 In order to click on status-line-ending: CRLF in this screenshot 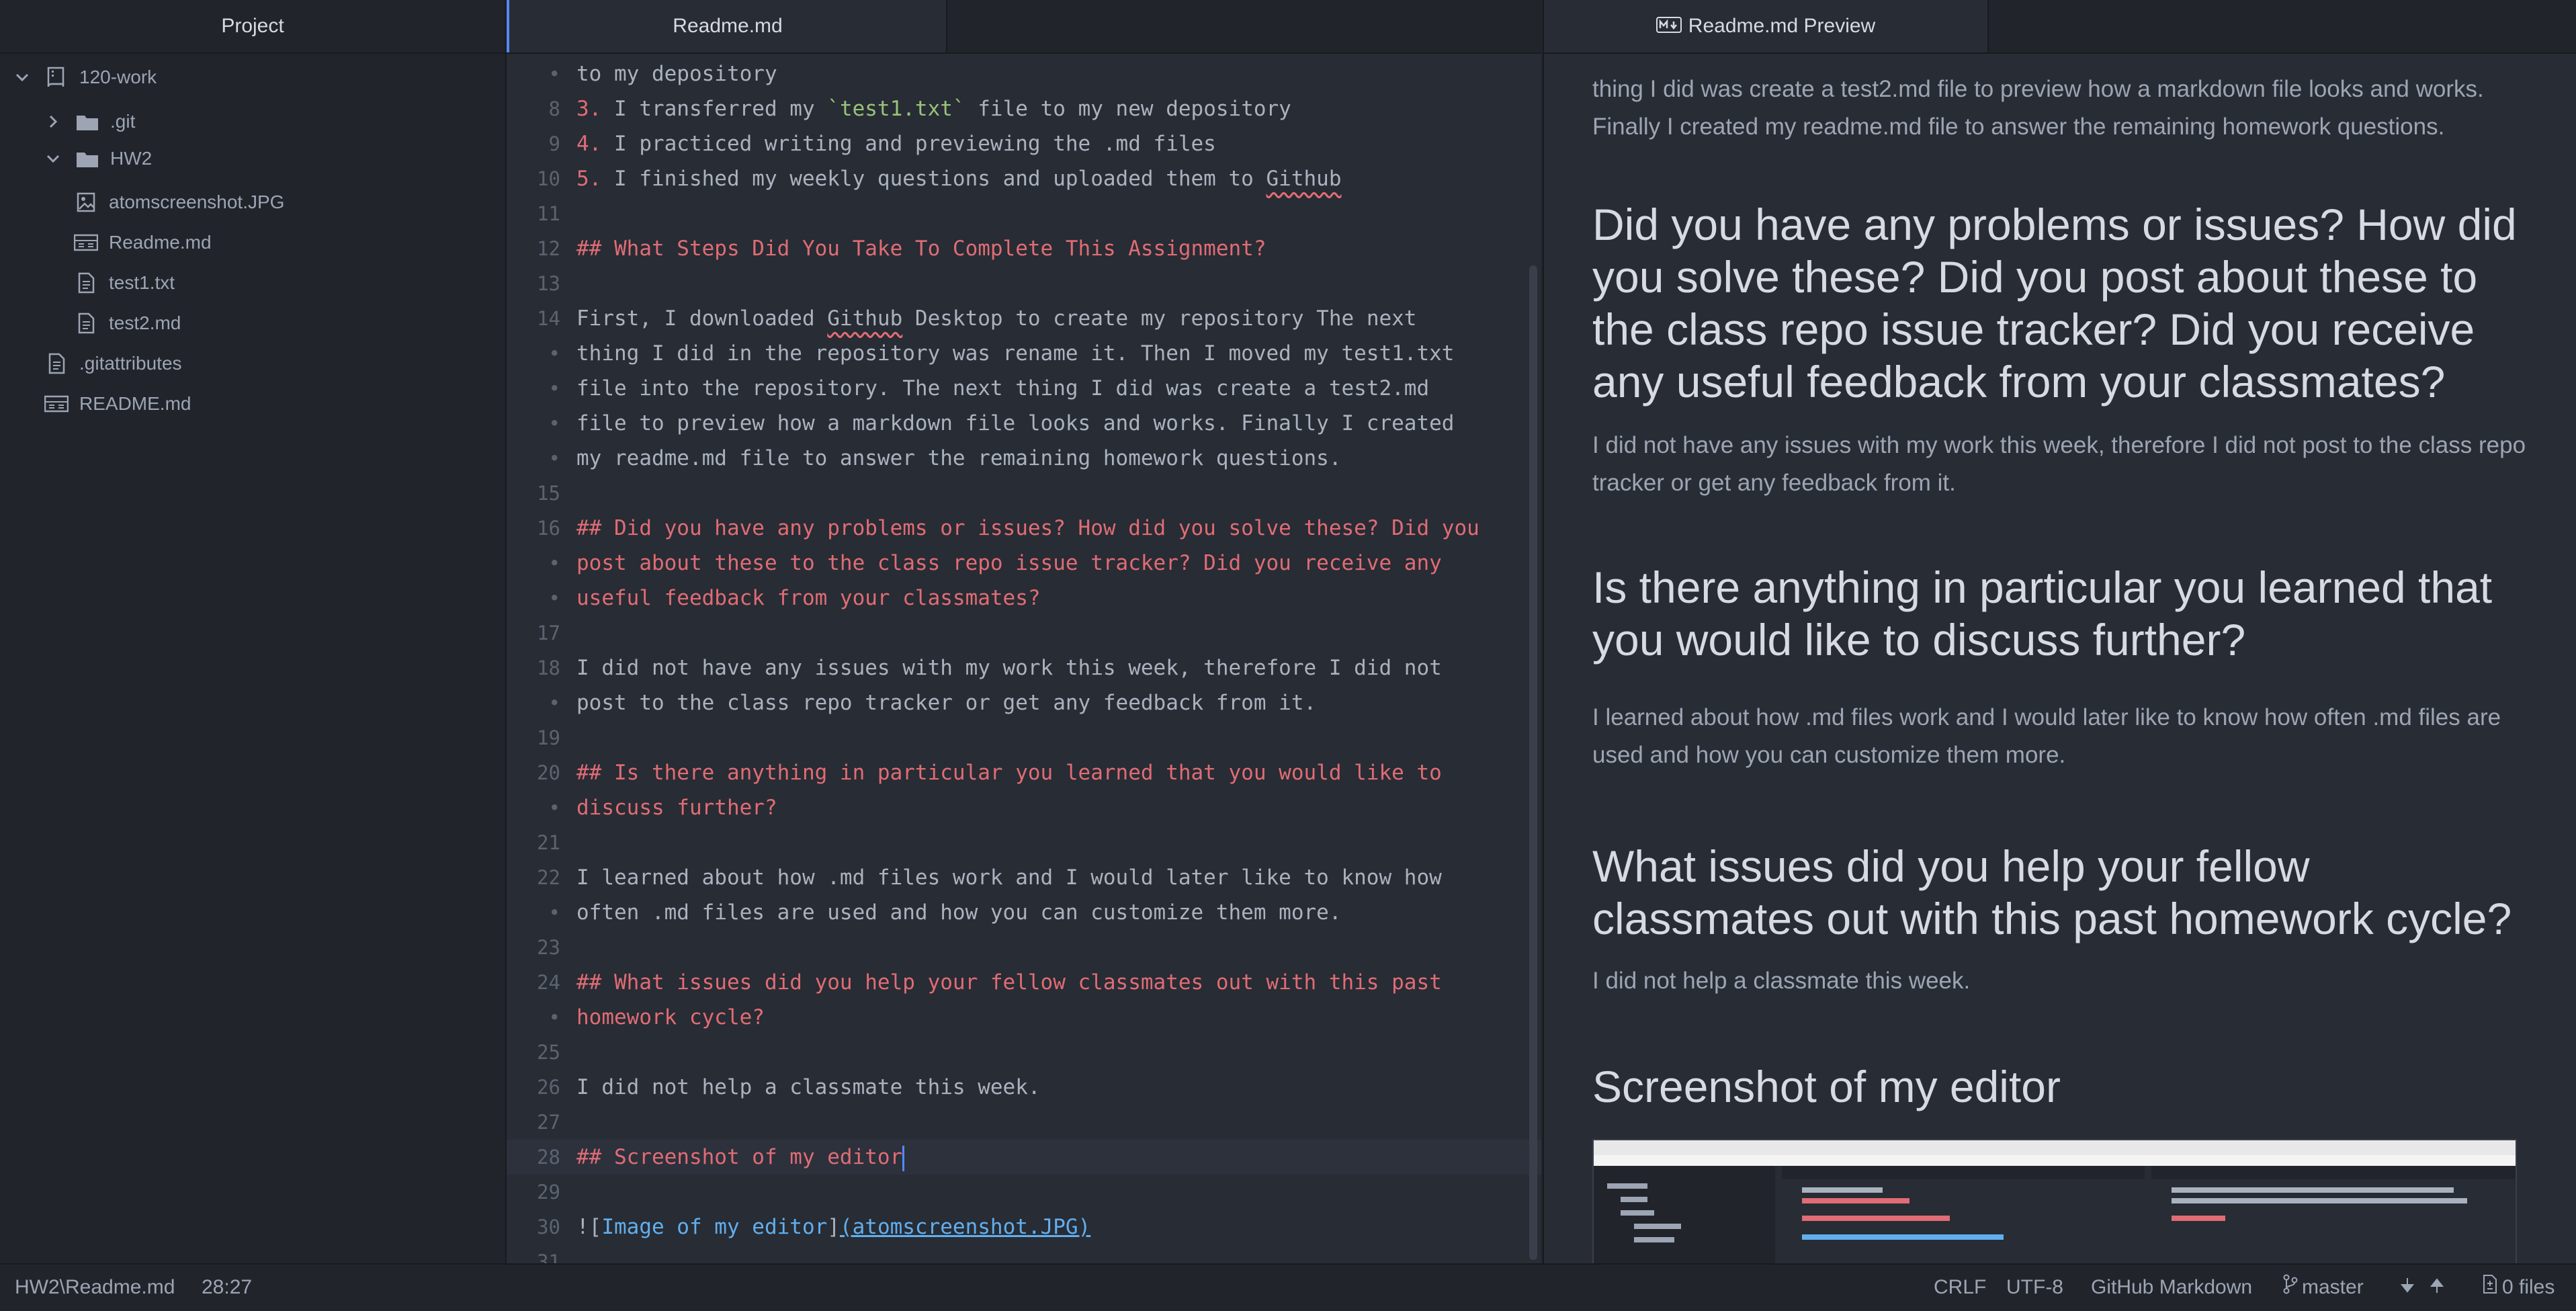, I will do `click(1960, 1287)`.